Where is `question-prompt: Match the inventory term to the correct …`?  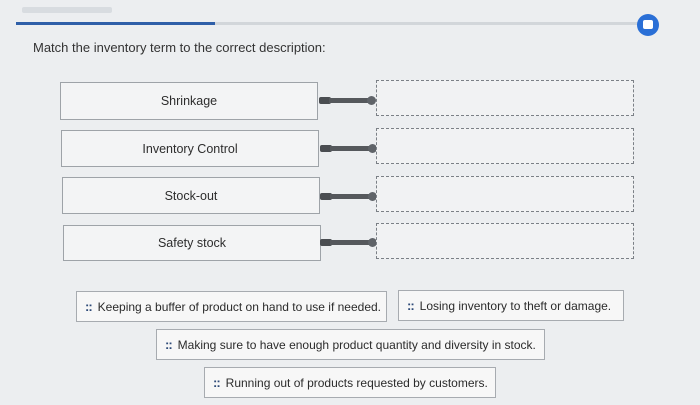 question-prompt: Match the inventory term to the correct … is located at coordinates (179, 47).